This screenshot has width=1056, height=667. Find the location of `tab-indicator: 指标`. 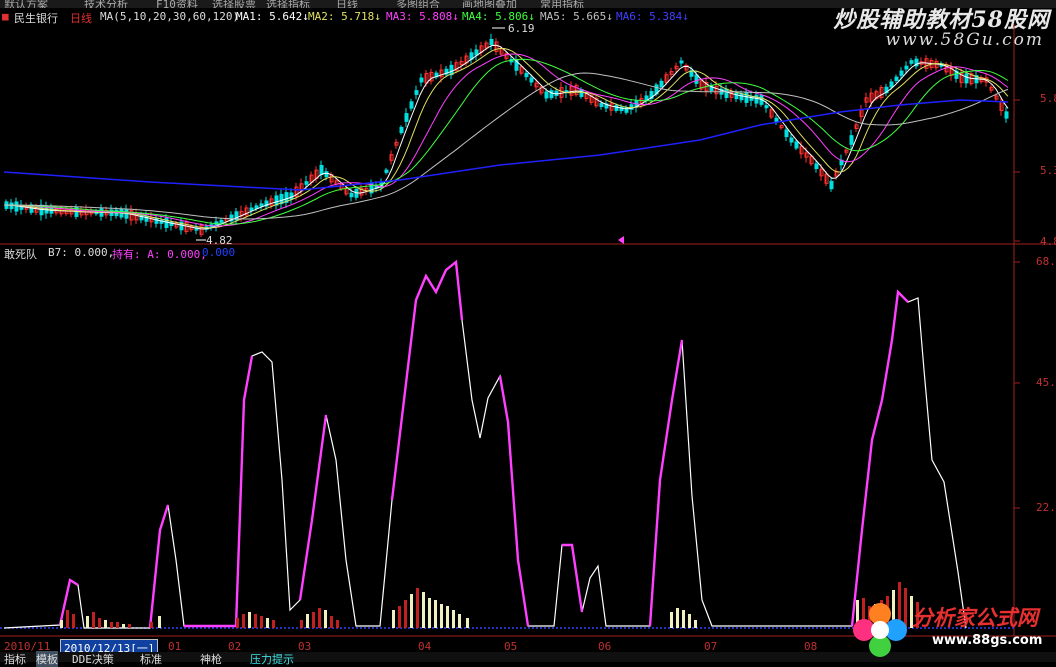

tab-indicator: 指标 is located at coordinates (15, 659).